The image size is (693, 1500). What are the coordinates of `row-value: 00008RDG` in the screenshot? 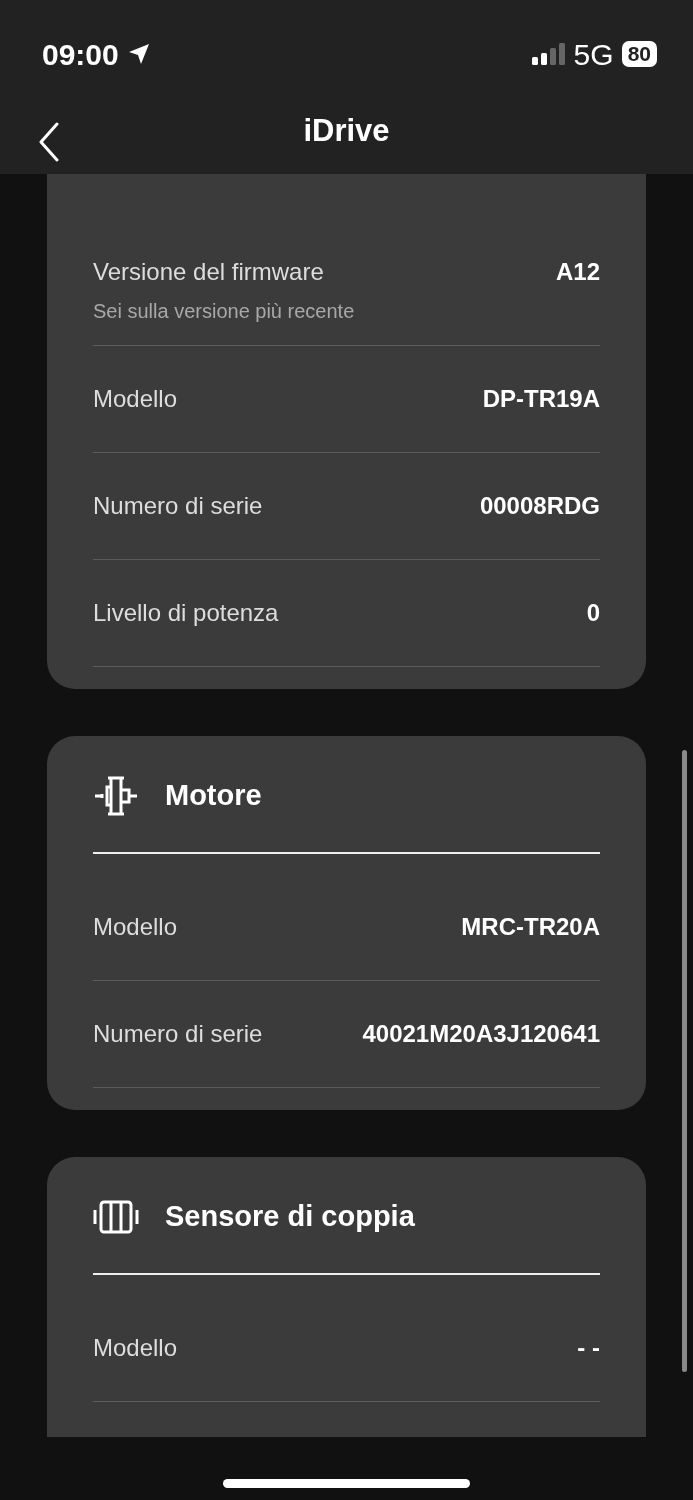 It's located at (539, 506).